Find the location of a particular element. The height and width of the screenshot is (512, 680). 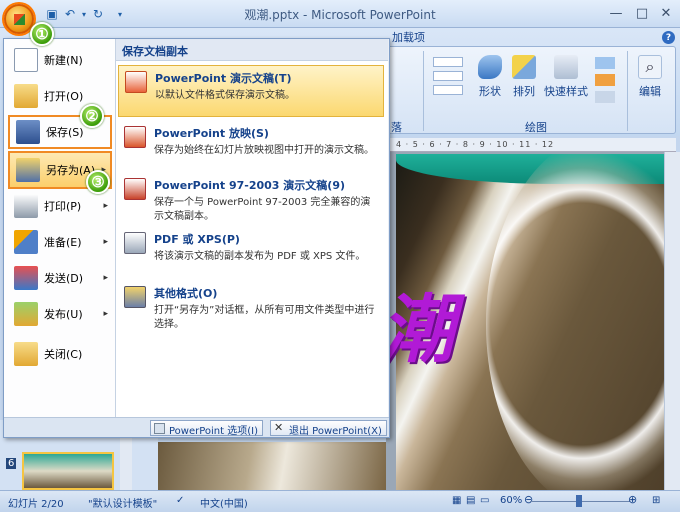

quick-style-label: 快速样式 is located at coordinates (566, 91).